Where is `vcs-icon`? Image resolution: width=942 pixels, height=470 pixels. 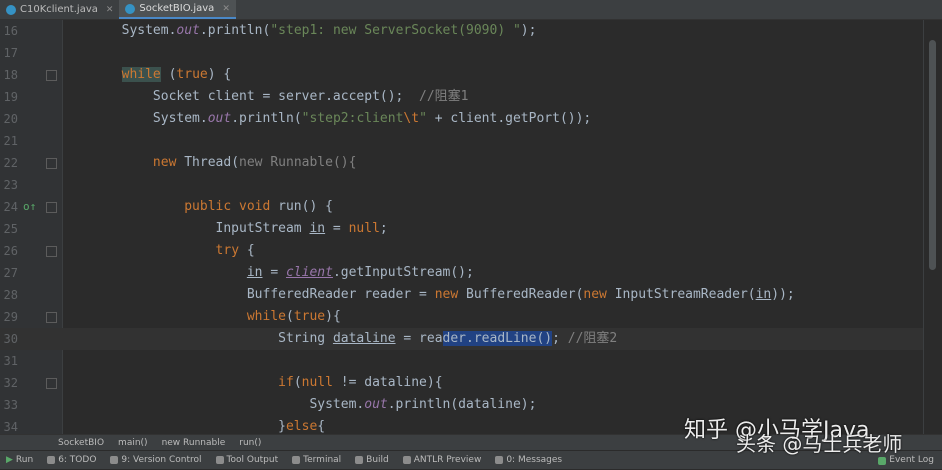 vcs-icon is located at coordinates (114, 460).